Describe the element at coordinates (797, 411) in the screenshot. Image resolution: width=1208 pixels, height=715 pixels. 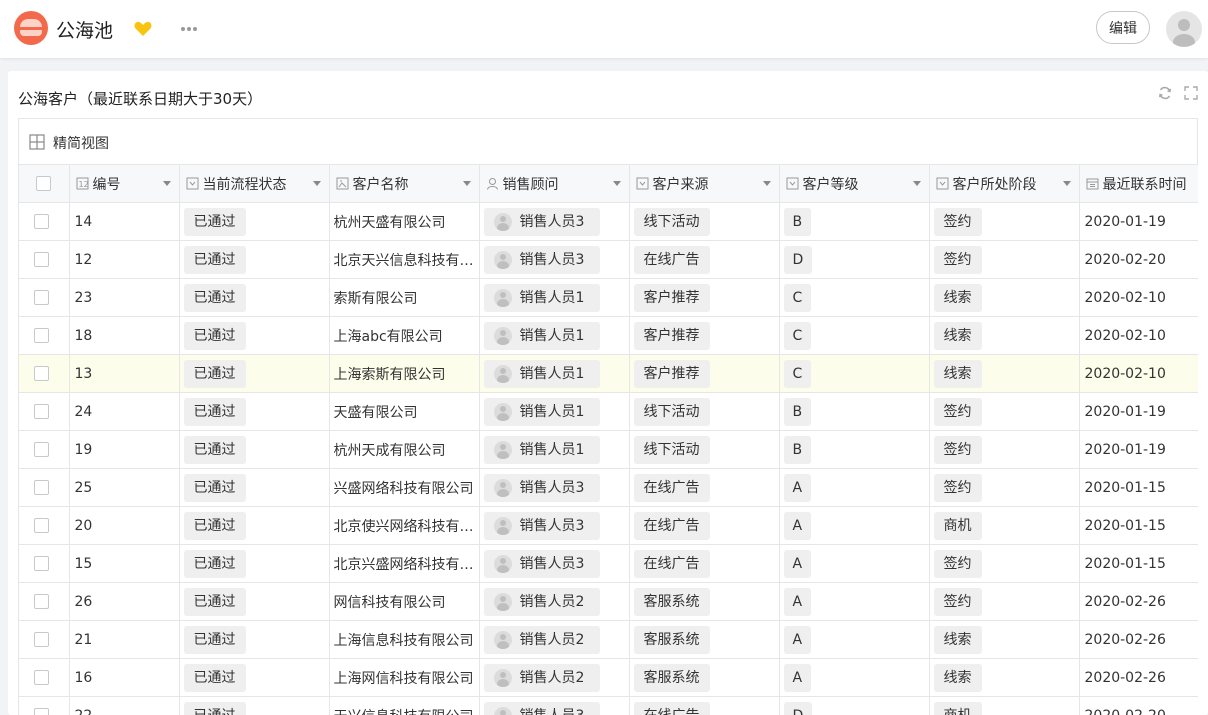
I see `grade-tag: B` at that location.